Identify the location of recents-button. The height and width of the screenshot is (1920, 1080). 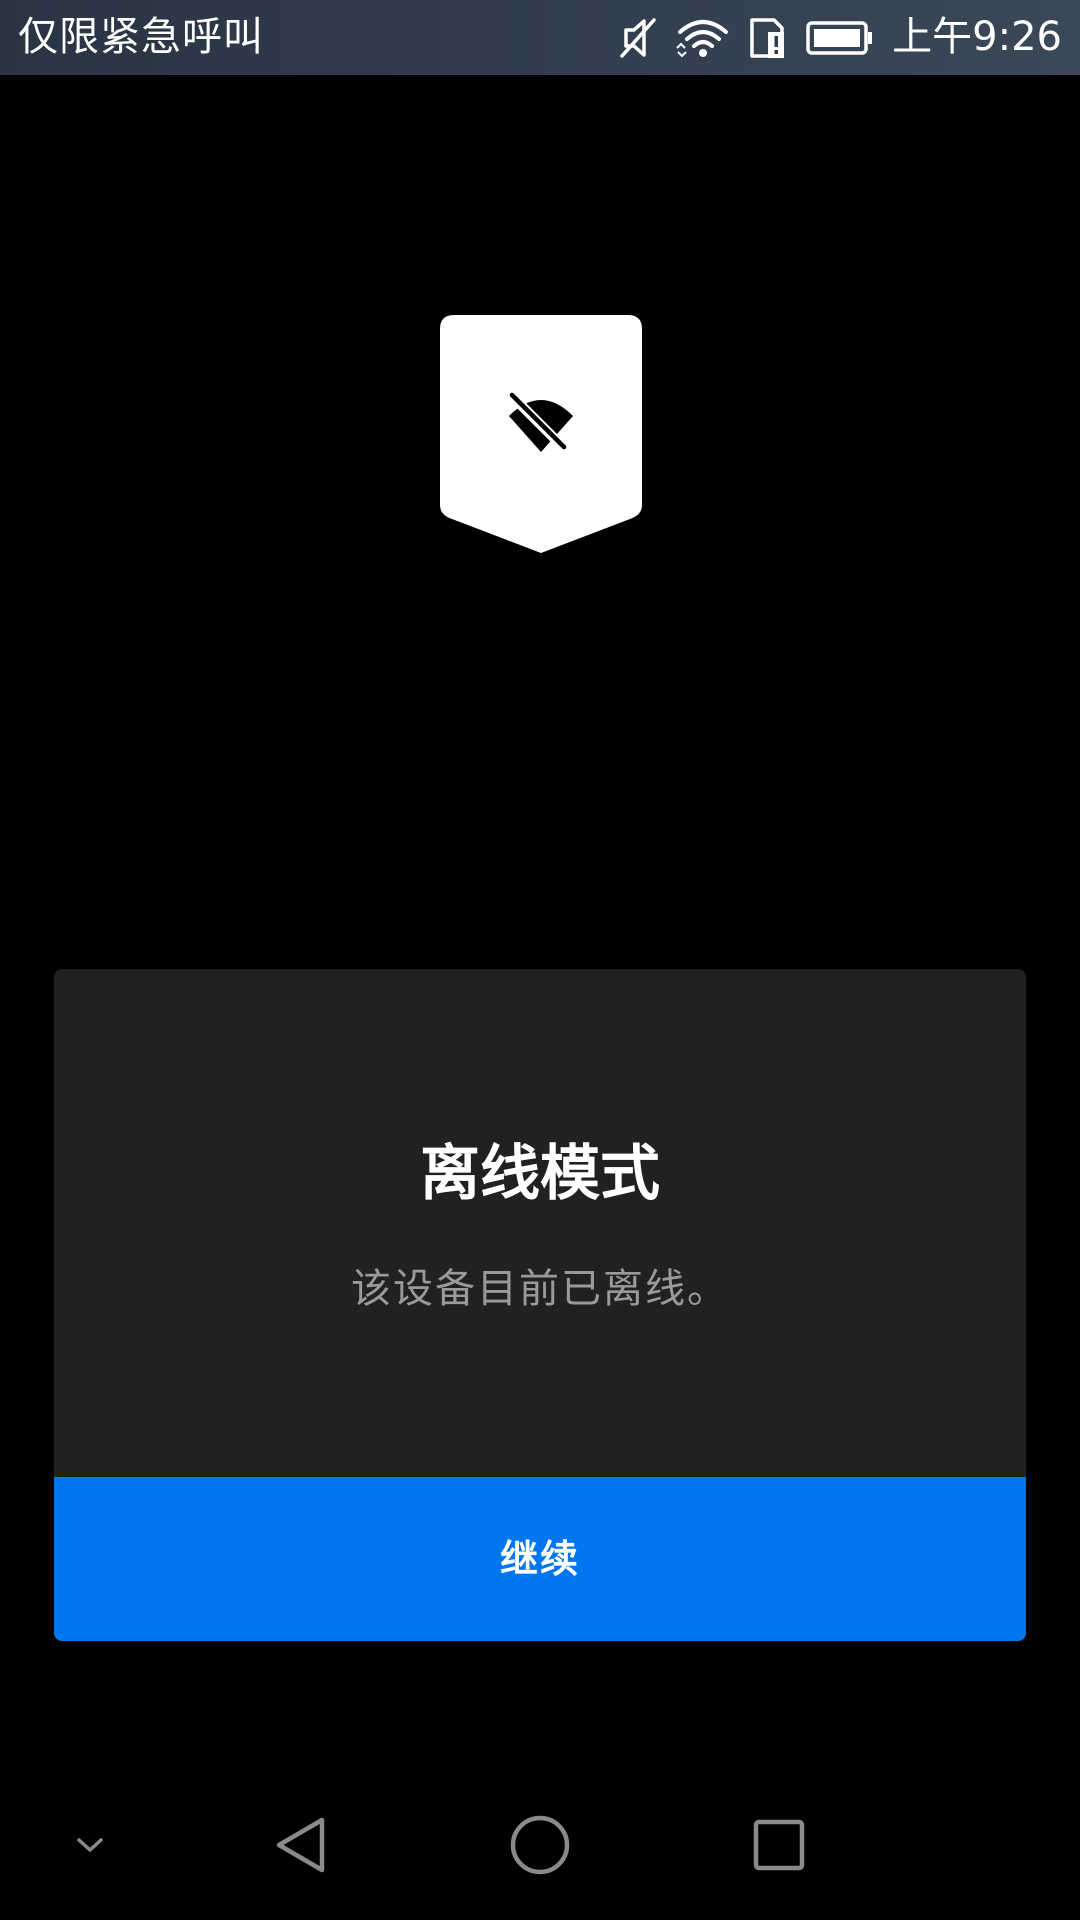
(779, 1845).